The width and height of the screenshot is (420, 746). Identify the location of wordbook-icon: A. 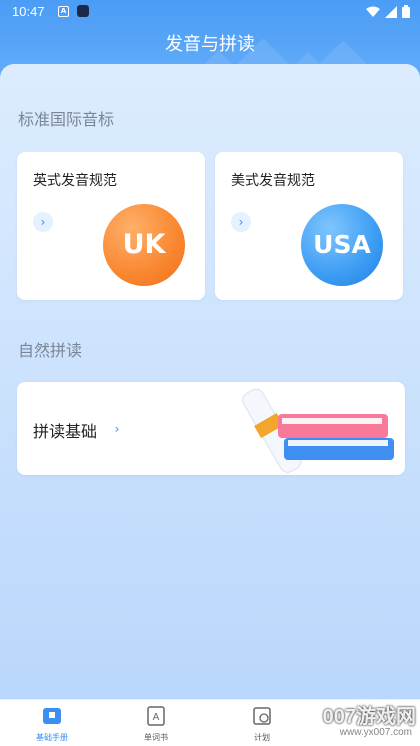
(156, 716).